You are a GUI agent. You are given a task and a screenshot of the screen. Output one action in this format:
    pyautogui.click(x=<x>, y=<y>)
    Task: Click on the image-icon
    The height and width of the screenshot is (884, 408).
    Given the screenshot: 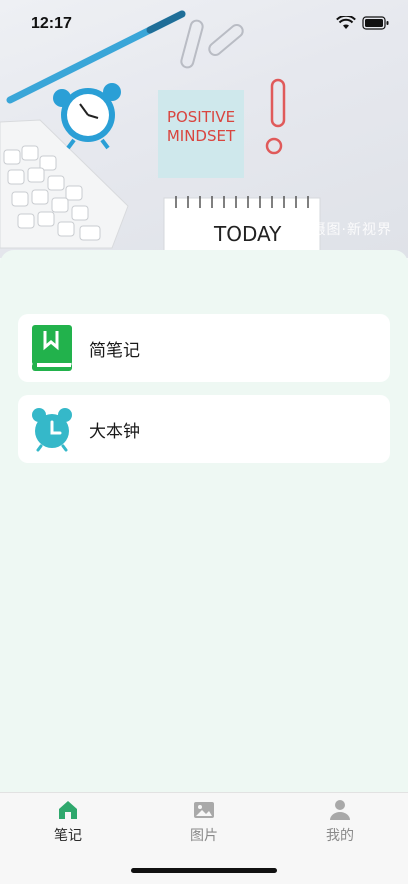 What is the action you would take?
    pyautogui.click(x=204, y=810)
    